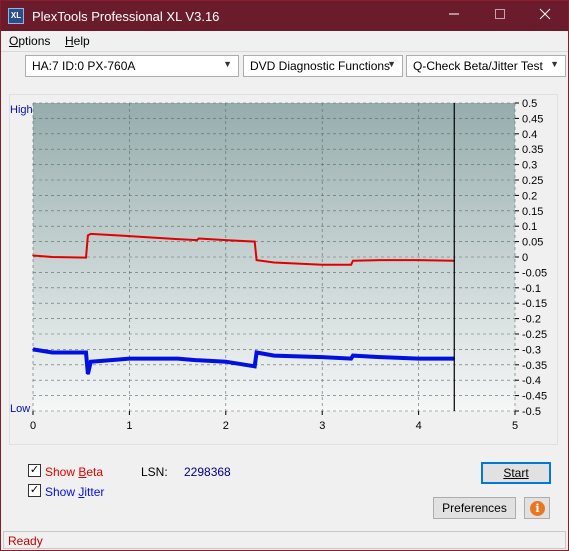 Image resolution: width=569 pixels, height=551 pixels. Describe the element at coordinates (529, 104) in the screenshot. I see `y-tick-label: 0.5` at that location.